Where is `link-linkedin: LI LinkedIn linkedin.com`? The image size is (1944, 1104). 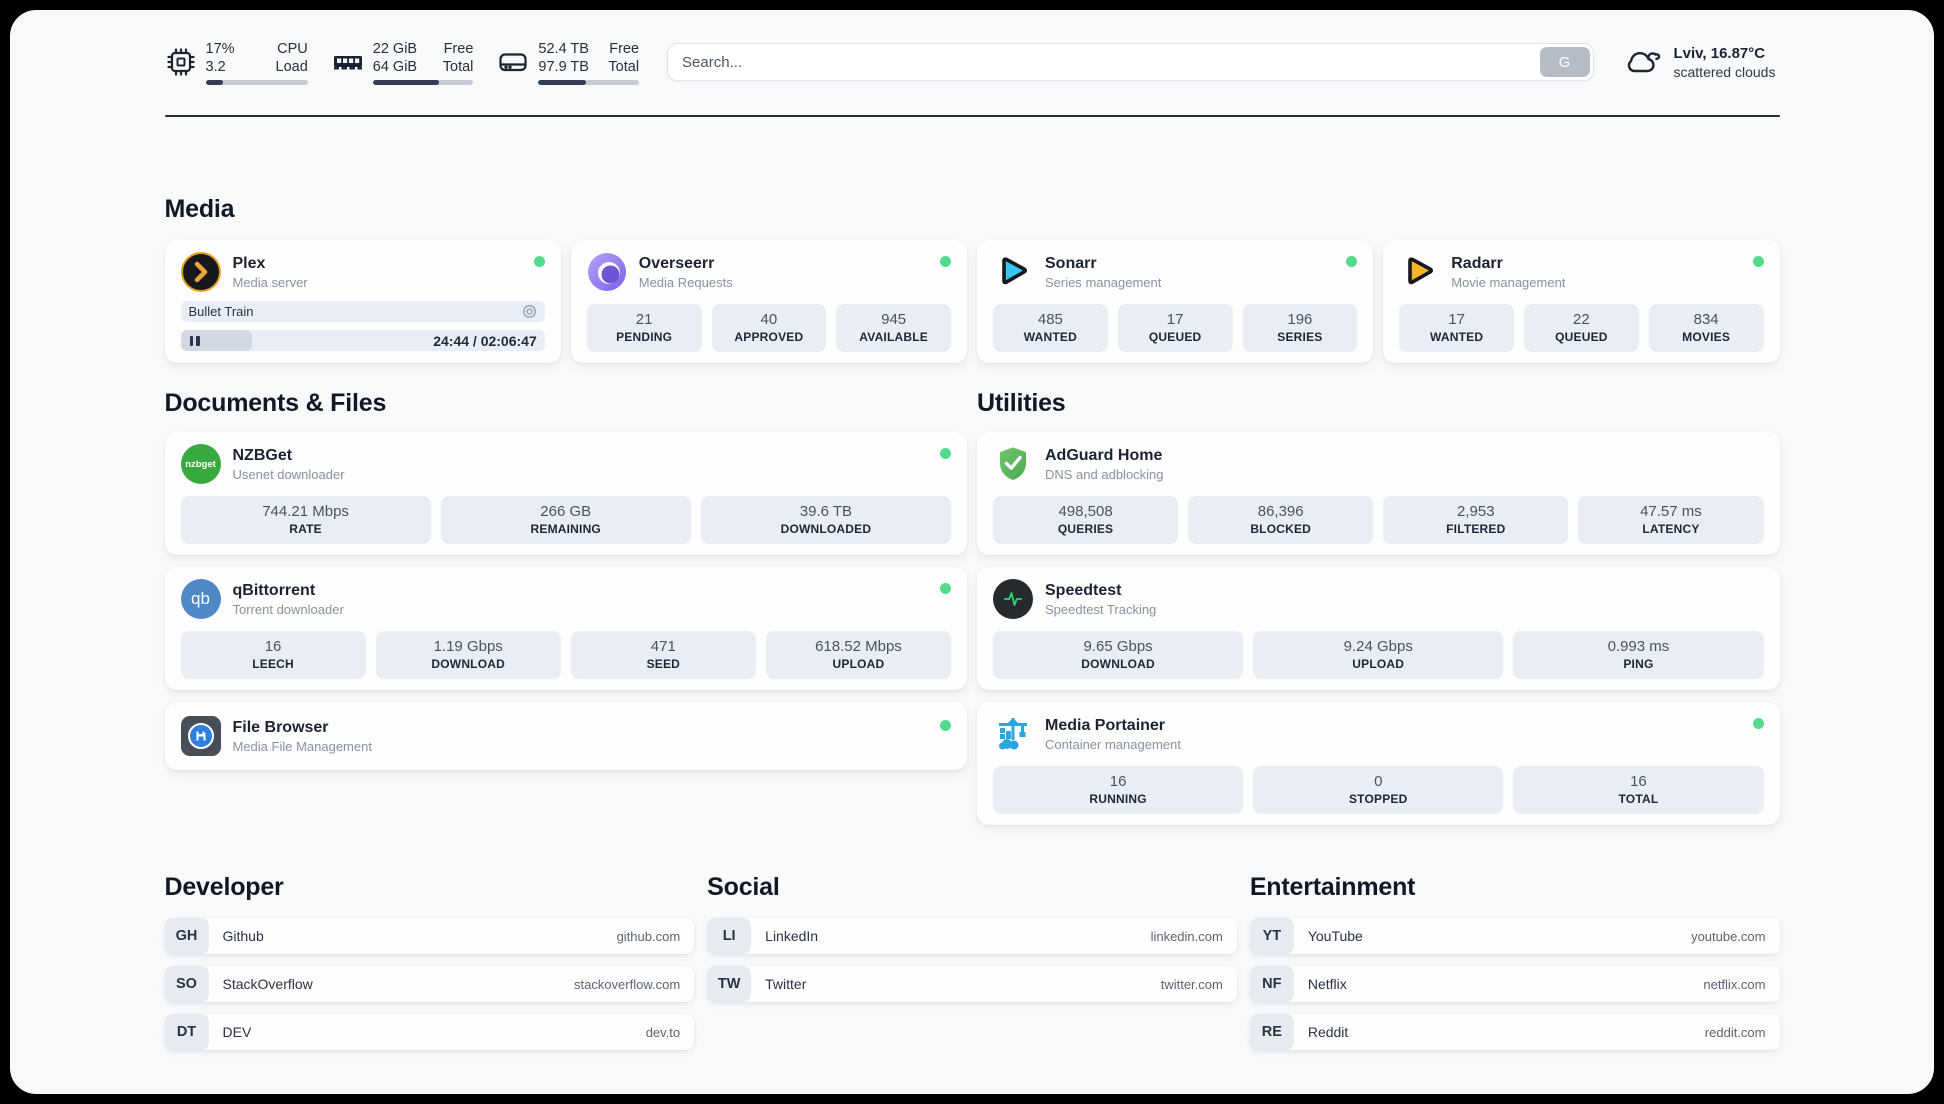 link-linkedin: LI LinkedIn linkedin.com is located at coordinates (972, 936).